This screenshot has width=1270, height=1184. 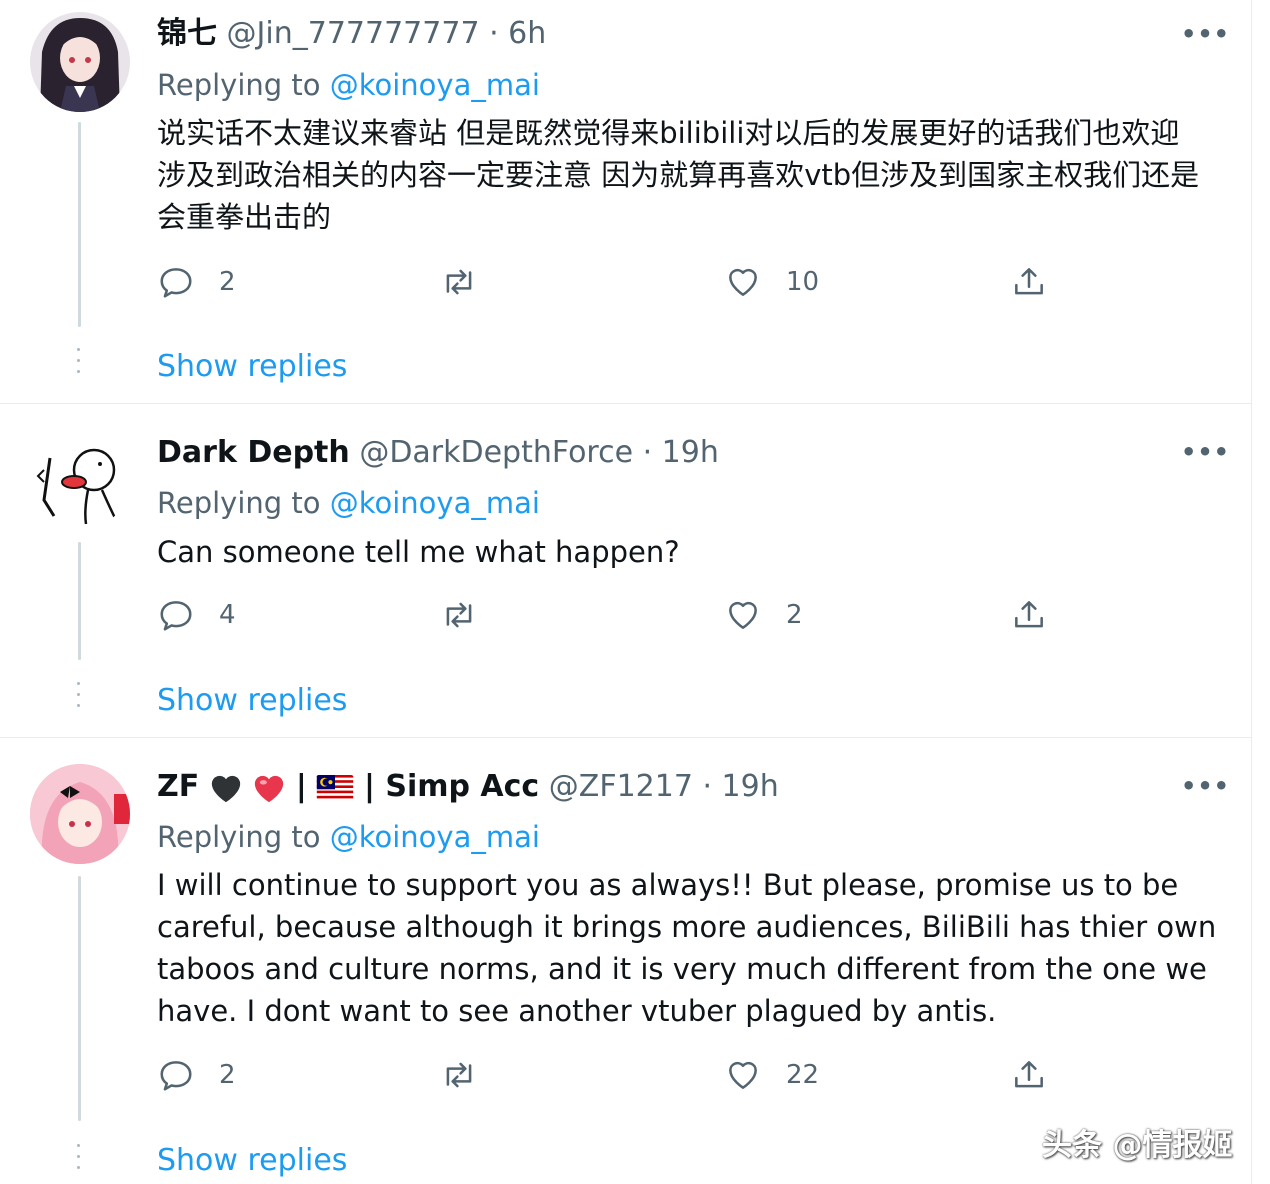 I want to click on tweet-header: Dark Depth @DarkDepthForce · 19h, so click(x=438, y=453).